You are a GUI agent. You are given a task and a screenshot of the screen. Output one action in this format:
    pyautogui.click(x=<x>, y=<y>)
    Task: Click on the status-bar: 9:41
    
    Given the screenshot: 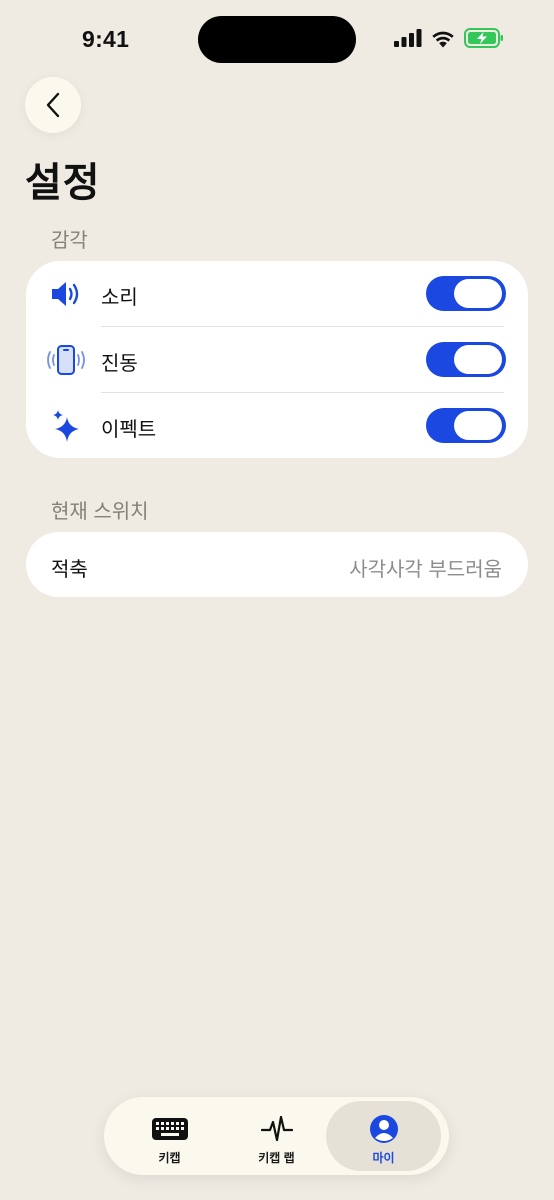 What is the action you would take?
    pyautogui.click(x=277, y=40)
    